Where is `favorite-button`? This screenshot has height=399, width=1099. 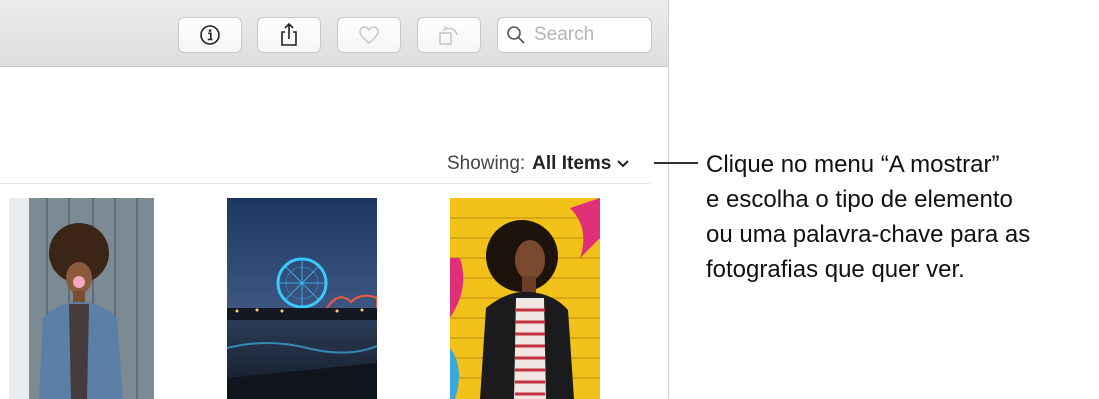 favorite-button is located at coordinates (369, 35).